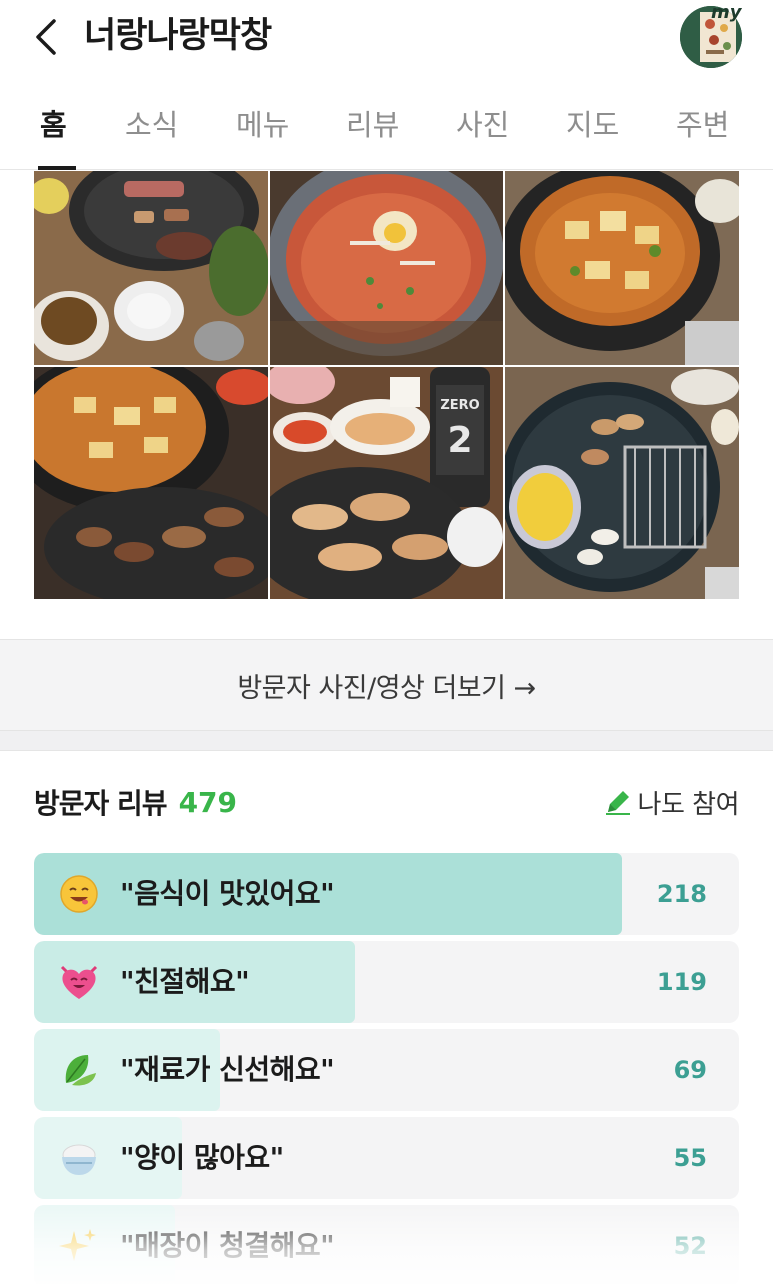 The image size is (773, 1284). Describe the element at coordinates (690, 1070) in the screenshot. I see `review-keyword-count: 69` at that location.